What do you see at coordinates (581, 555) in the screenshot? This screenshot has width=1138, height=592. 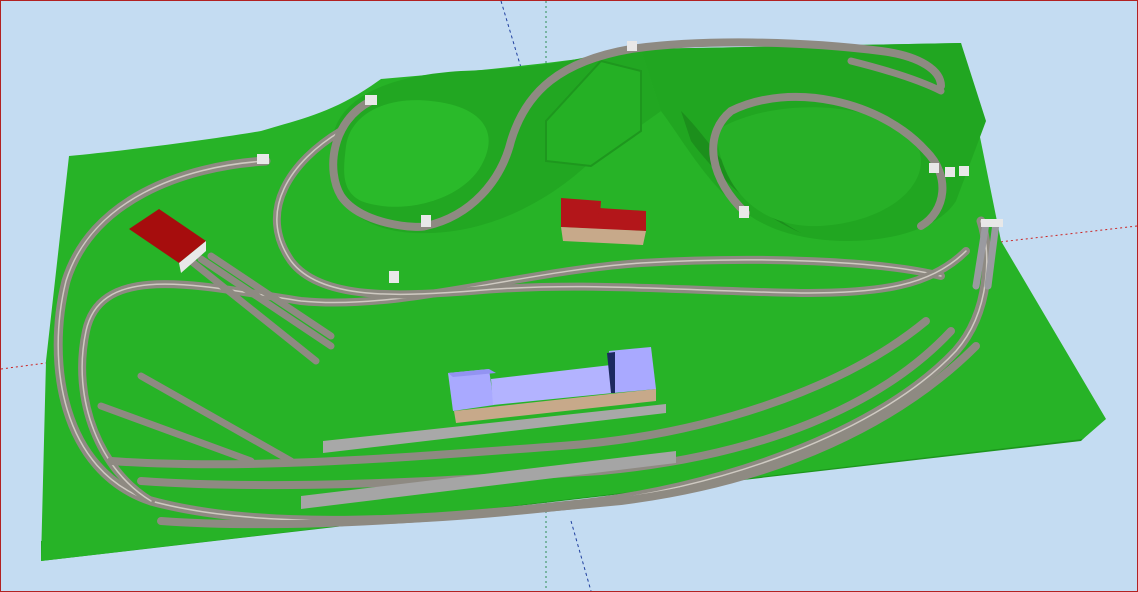 I see `axis-blue-lower` at bounding box center [581, 555].